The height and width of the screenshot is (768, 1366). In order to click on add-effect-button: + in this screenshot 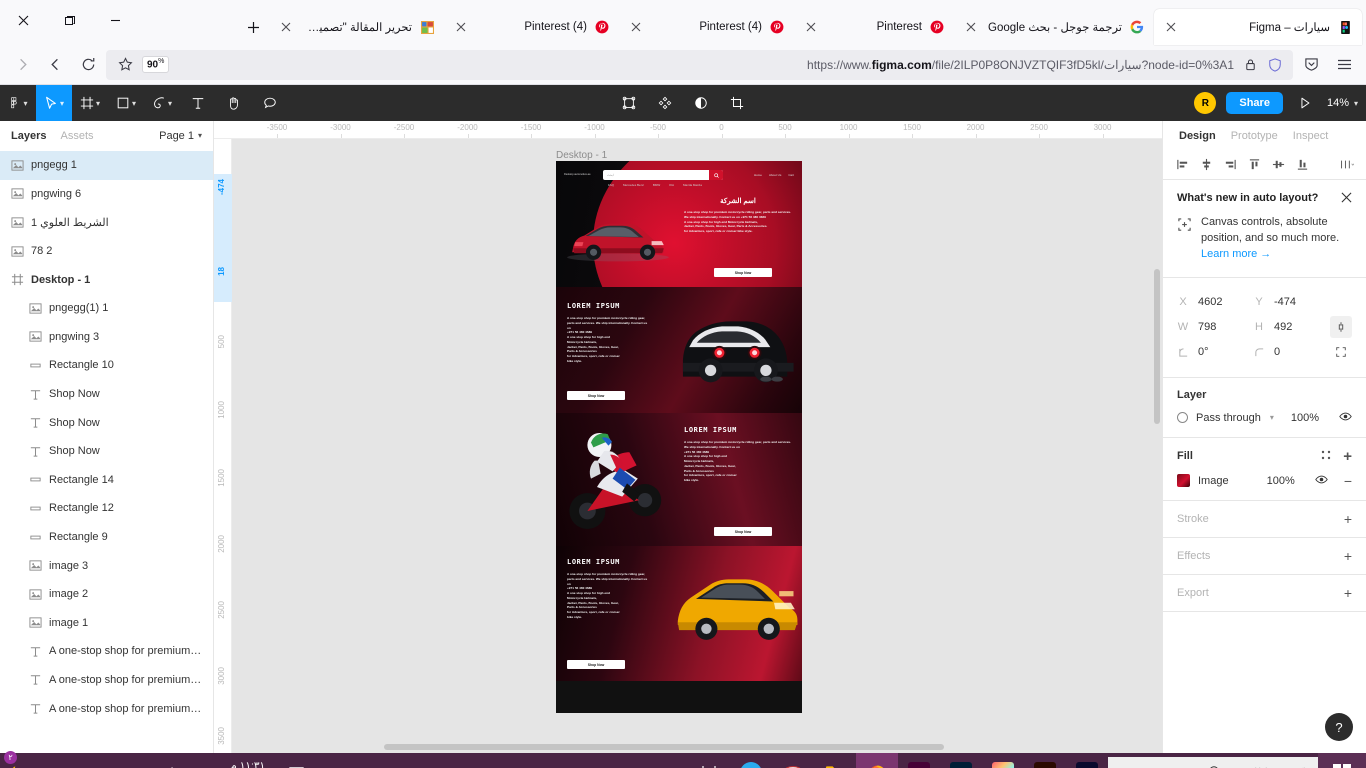, I will do `click(1348, 556)`.